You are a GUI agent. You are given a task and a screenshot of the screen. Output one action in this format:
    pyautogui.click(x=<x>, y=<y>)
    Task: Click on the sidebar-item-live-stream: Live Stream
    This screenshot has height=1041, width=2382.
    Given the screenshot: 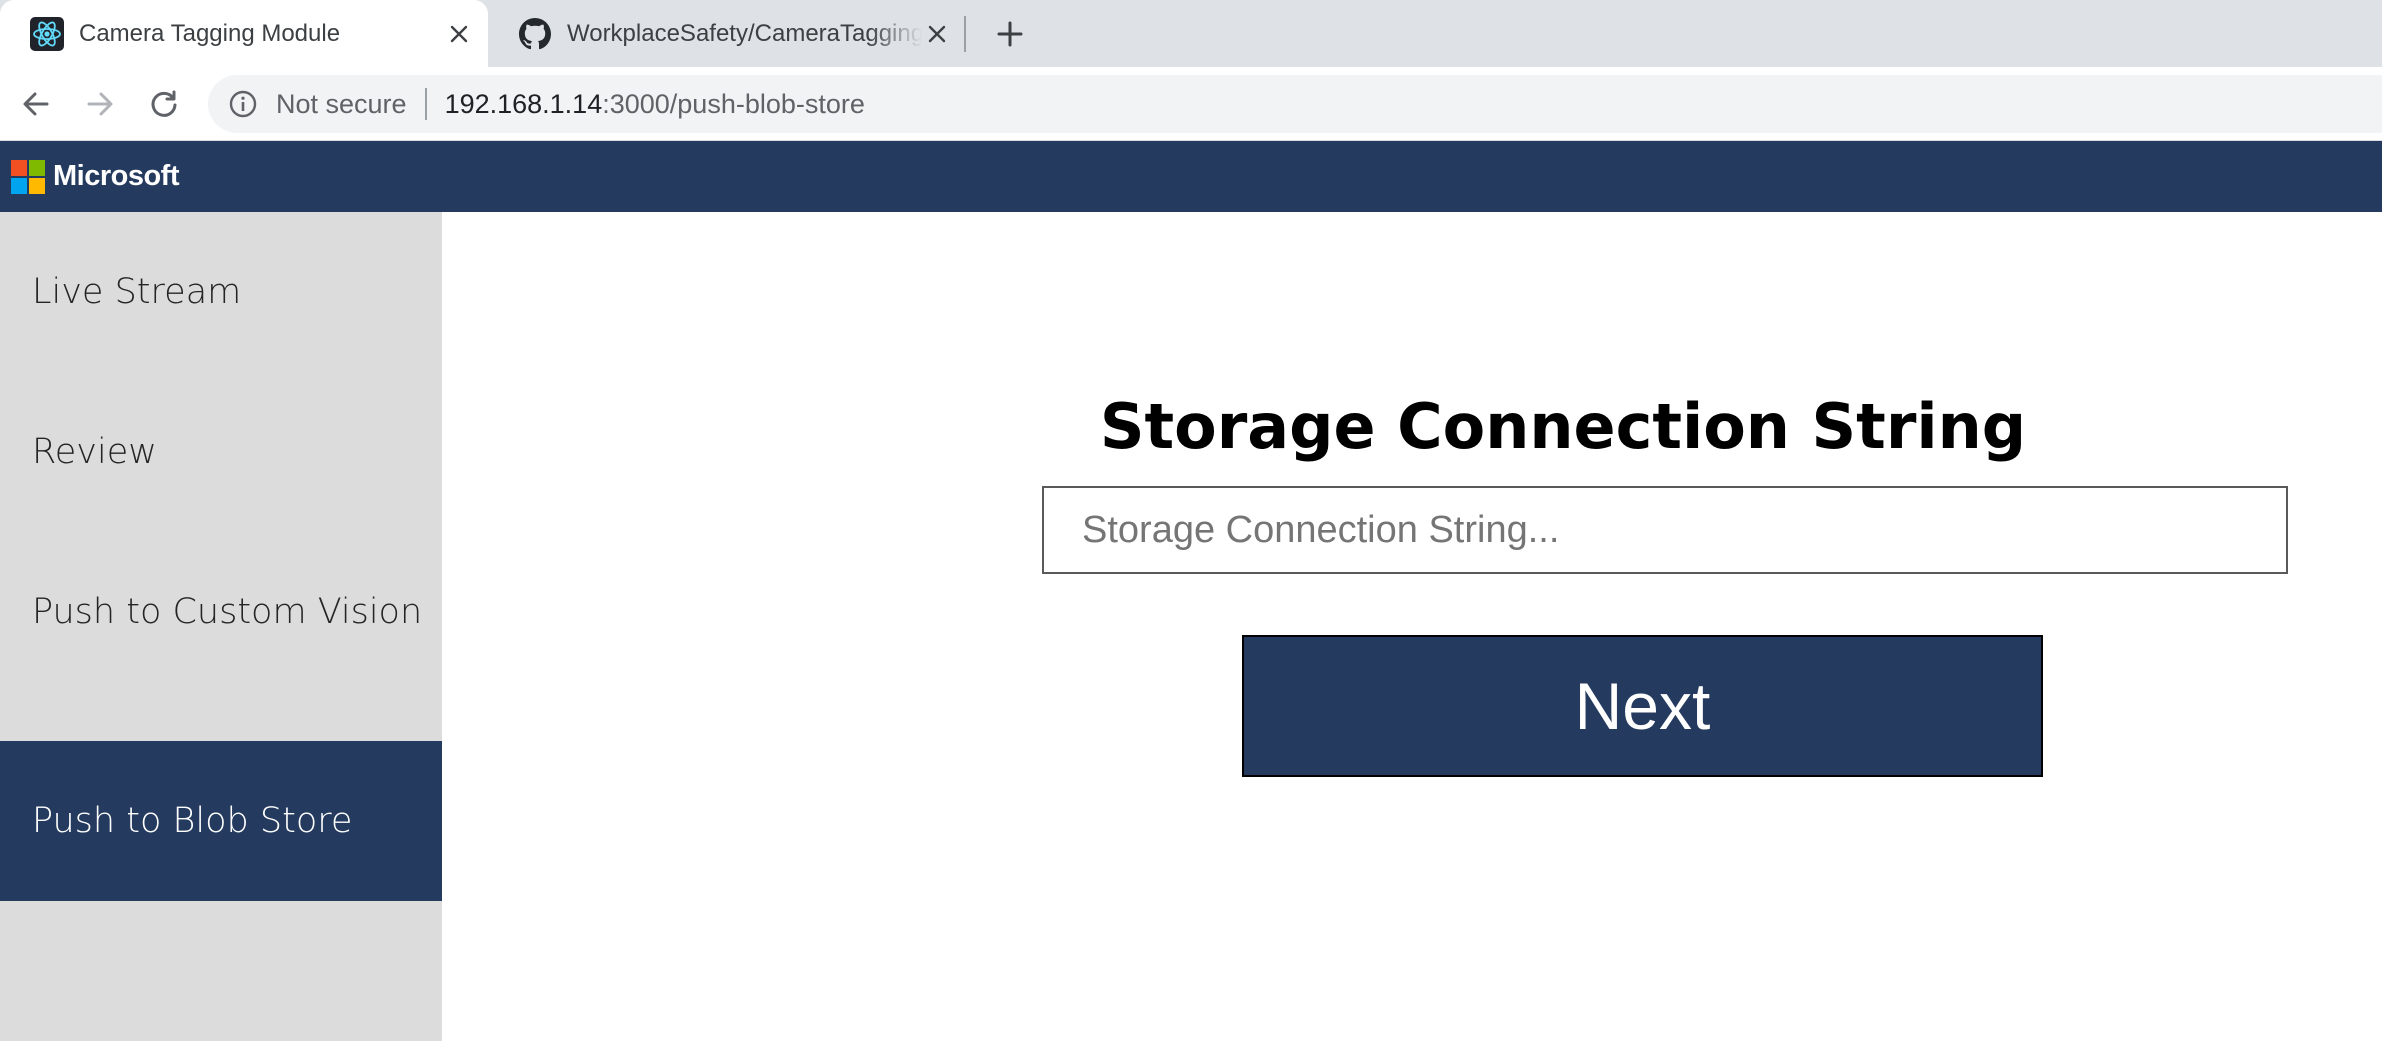 What is the action you would take?
    pyautogui.click(x=221, y=292)
    